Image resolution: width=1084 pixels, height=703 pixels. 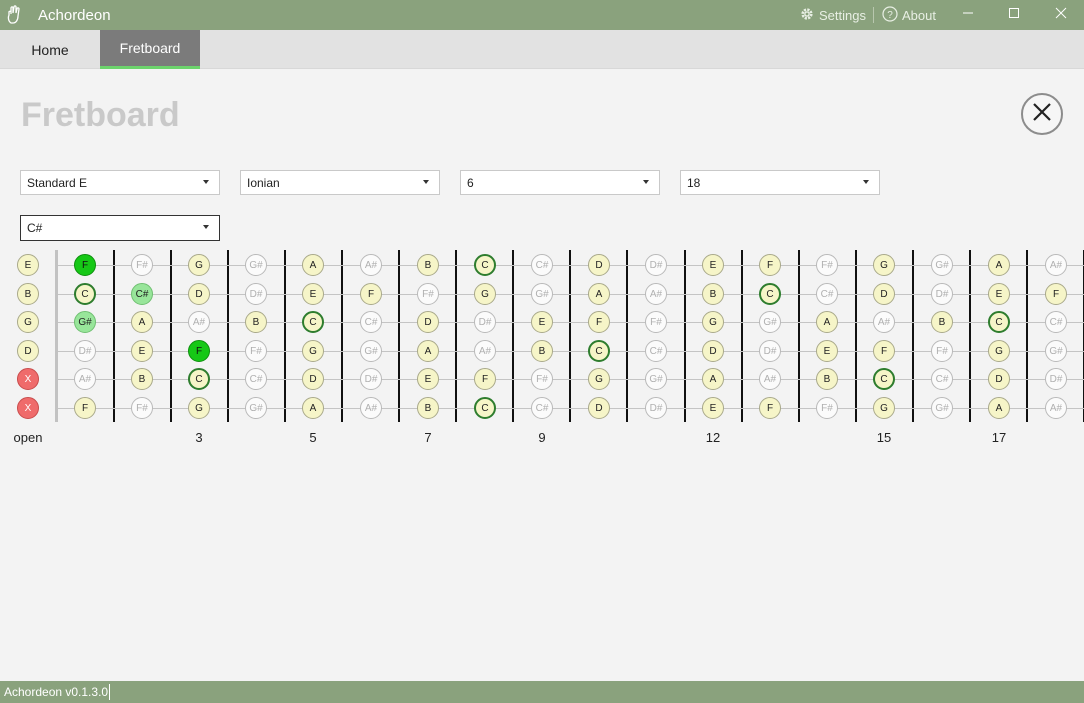 What do you see at coordinates (909, 15) in the screenshot?
I see `about-button: ? About` at bounding box center [909, 15].